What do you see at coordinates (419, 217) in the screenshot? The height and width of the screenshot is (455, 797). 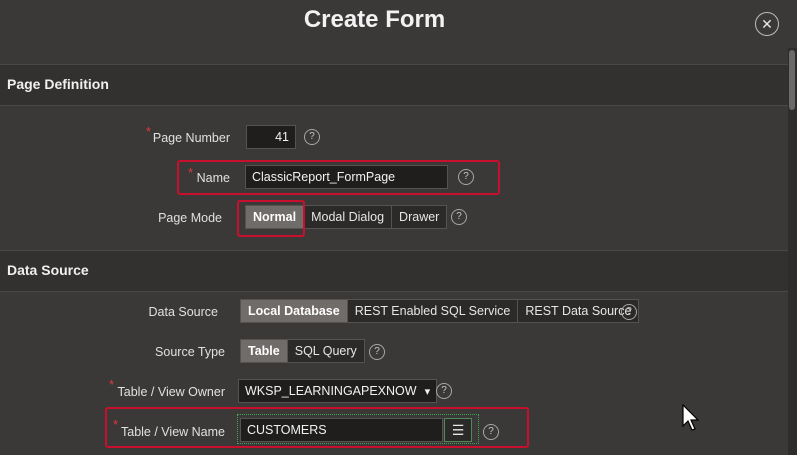 I see `page-mode-drawer: Drawer` at bounding box center [419, 217].